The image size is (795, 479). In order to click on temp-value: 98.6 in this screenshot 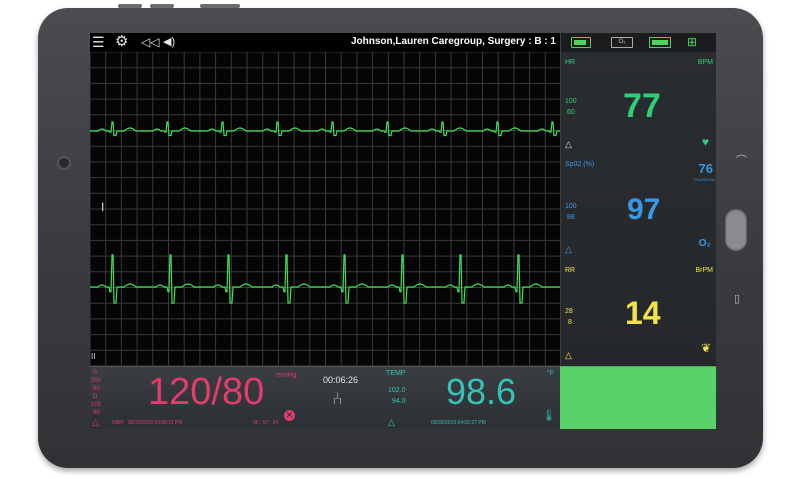, I will do `click(481, 391)`.